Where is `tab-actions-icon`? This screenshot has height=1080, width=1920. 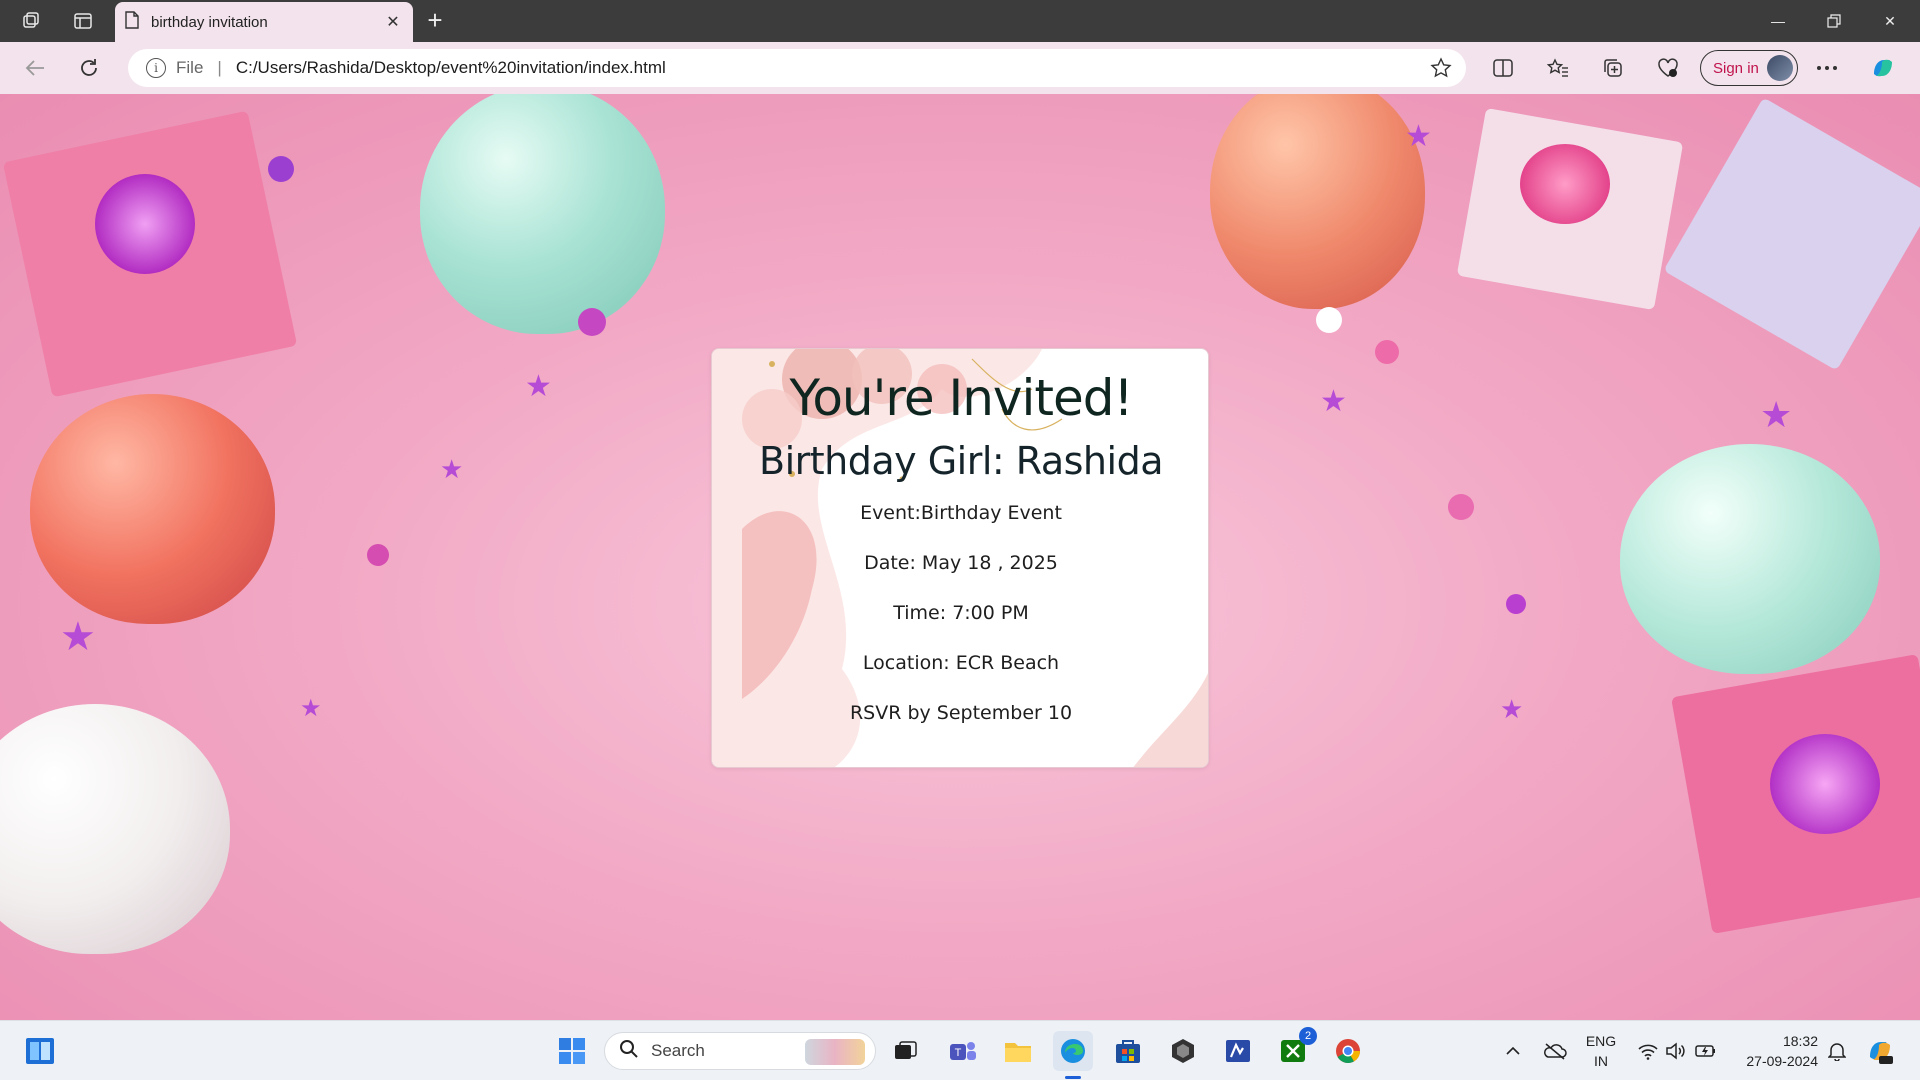
tab-actions-icon is located at coordinates (83, 21).